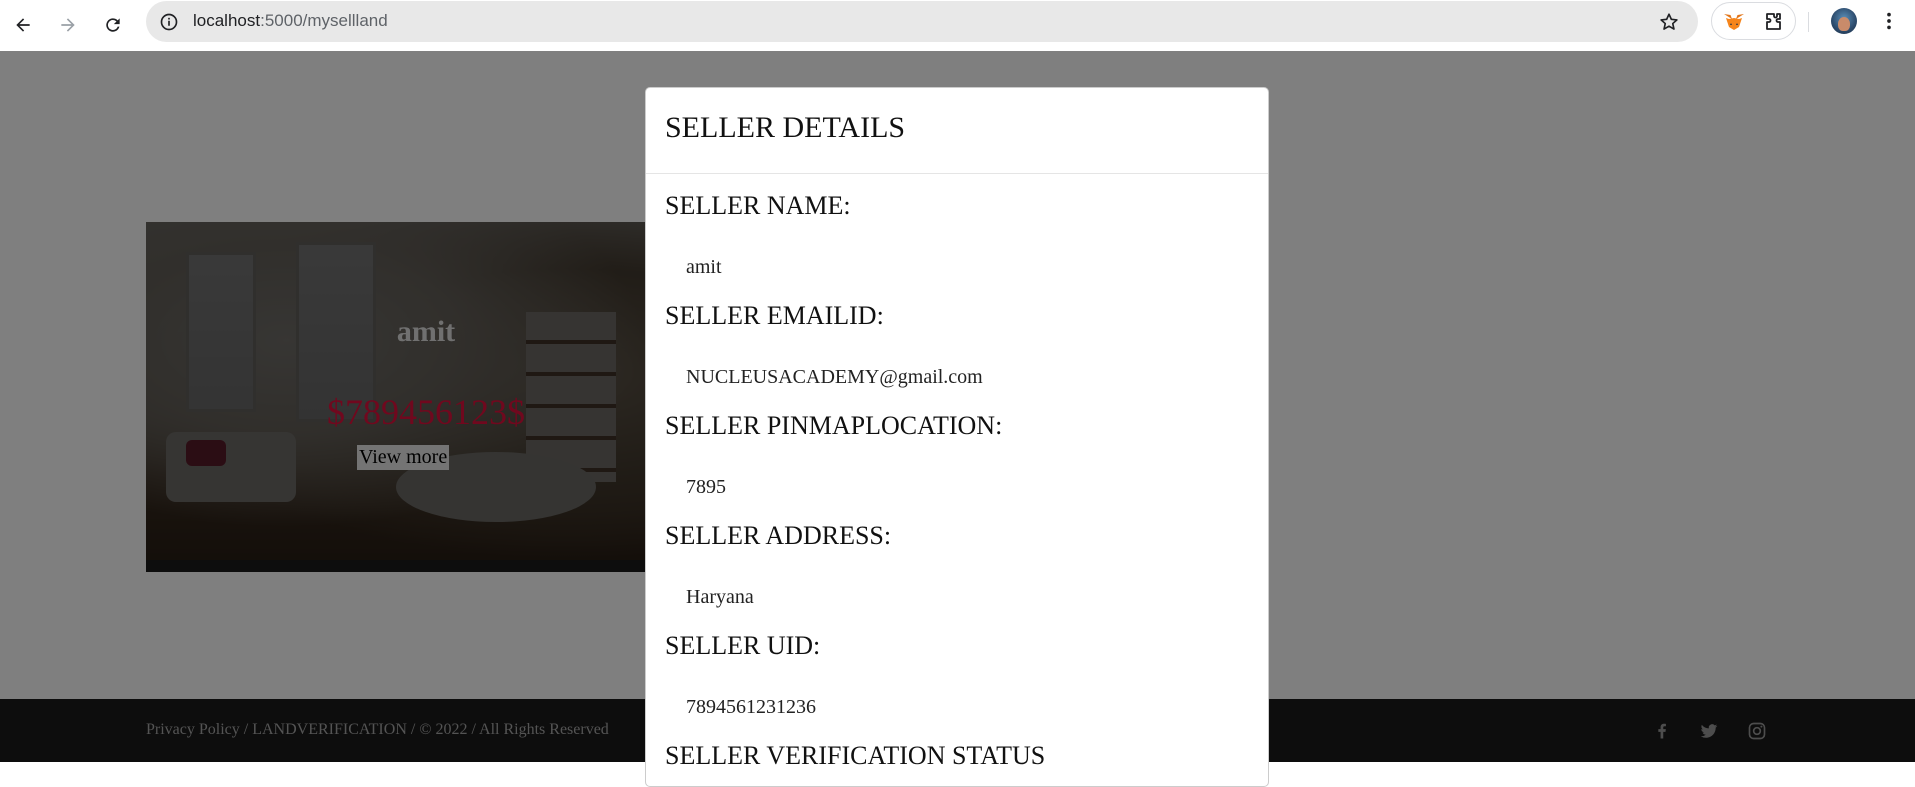 The height and width of the screenshot is (787, 1915). What do you see at coordinates (1808, 22) in the screenshot?
I see `toolbar-divider` at bounding box center [1808, 22].